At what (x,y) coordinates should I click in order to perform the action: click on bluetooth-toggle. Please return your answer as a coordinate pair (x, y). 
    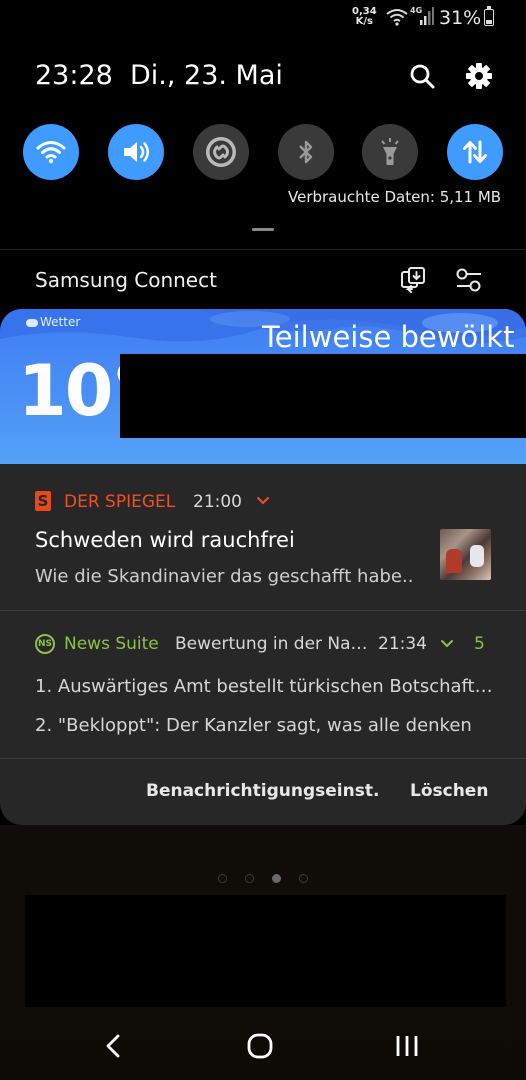
    Looking at the image, I should click on (306, 152).